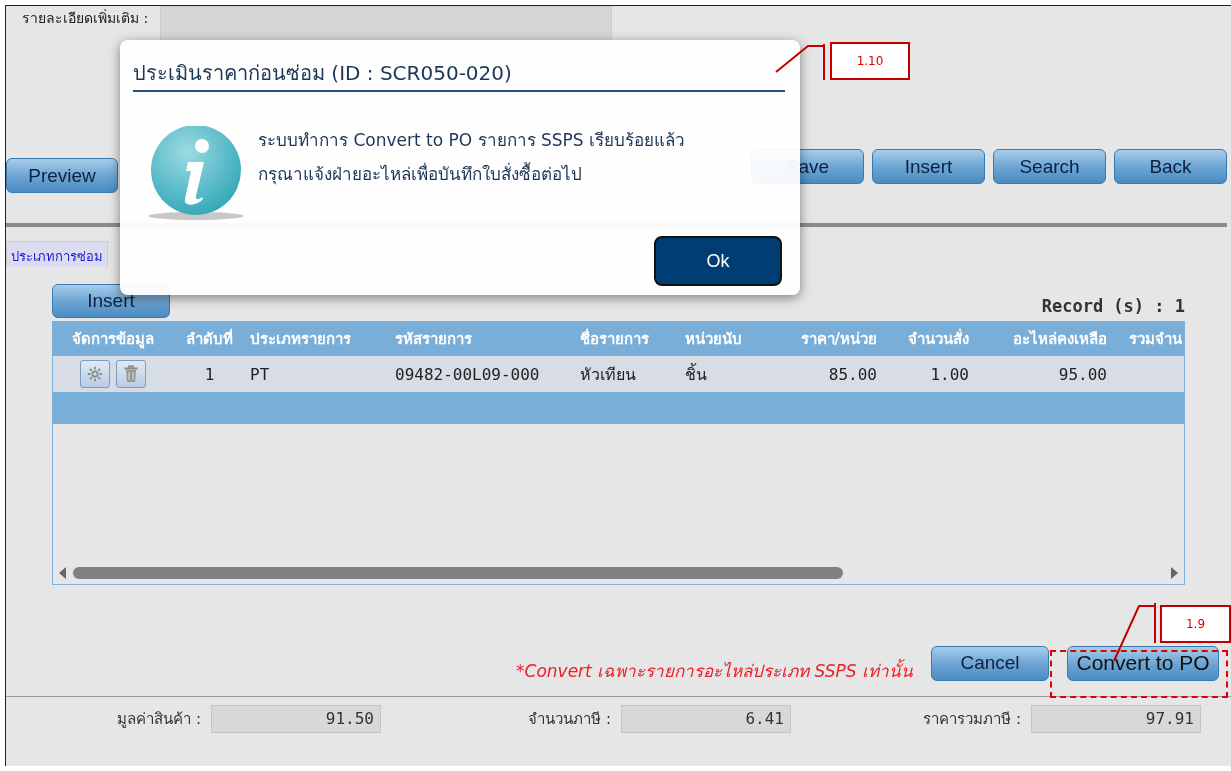 The image size is (1231, 771). What do you see at coordinates (467, 374) in the screenshot?
I see `table-cell-text: 09482-00L09-000` at bounding box center [467, 374].